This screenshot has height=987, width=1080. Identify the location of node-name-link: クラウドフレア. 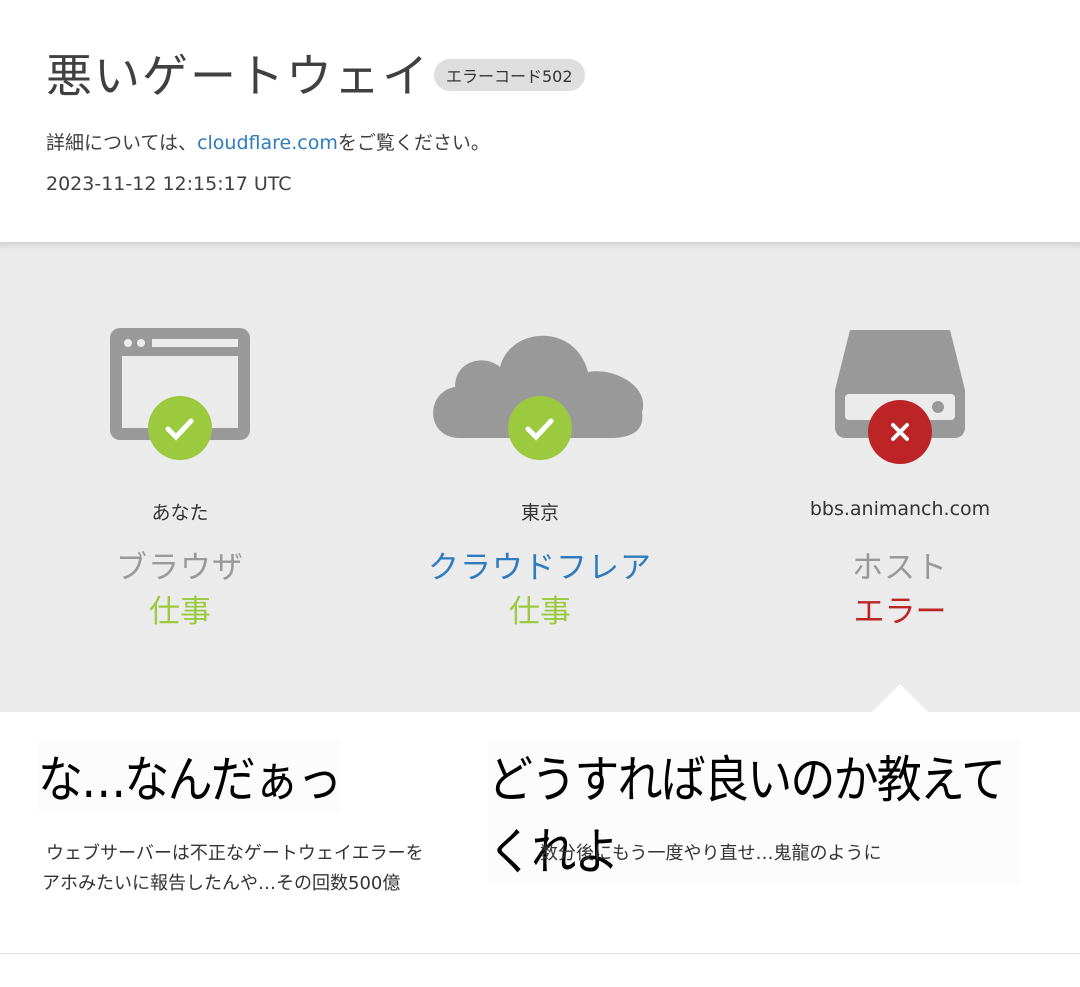
(540, 564).